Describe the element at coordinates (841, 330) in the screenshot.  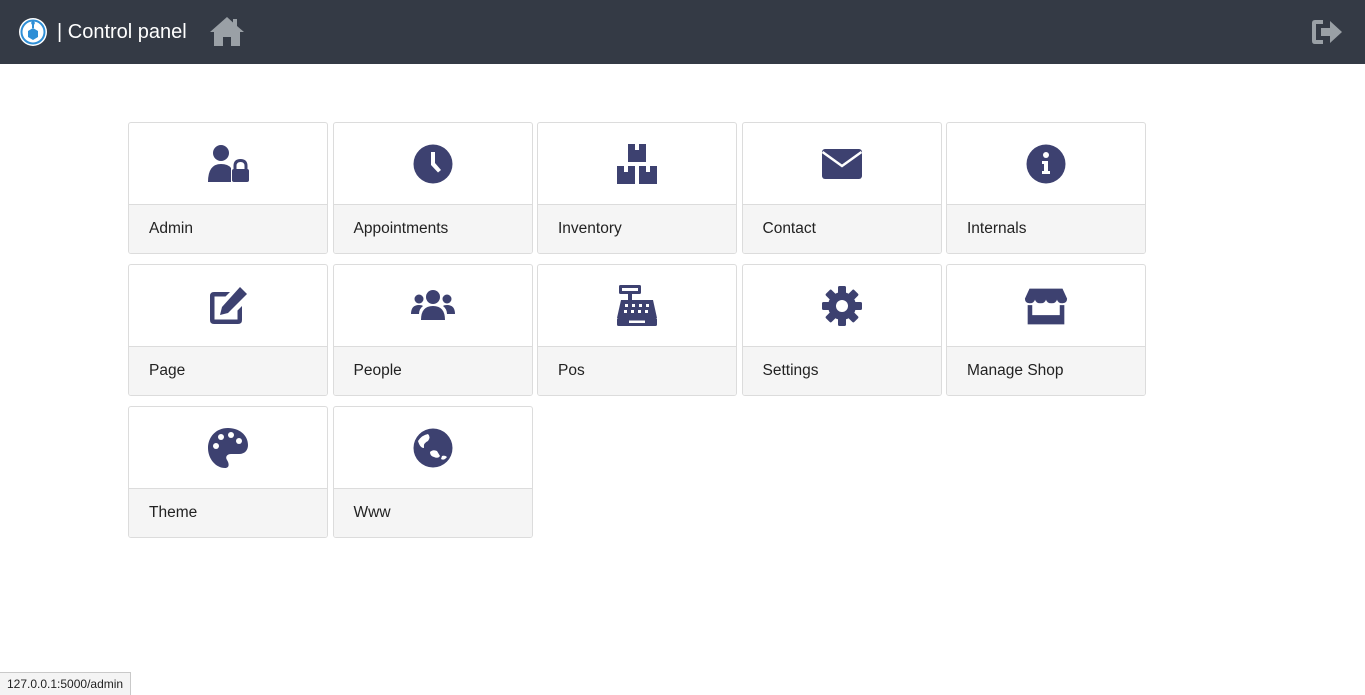
I see `tile-settings: Settings` at that location.